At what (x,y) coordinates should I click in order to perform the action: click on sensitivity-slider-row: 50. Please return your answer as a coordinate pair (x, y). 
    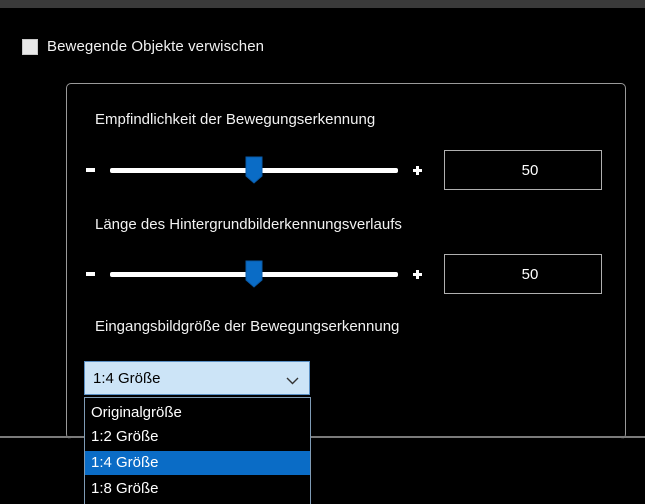
    Looking at the image, I should click on (344, 172).